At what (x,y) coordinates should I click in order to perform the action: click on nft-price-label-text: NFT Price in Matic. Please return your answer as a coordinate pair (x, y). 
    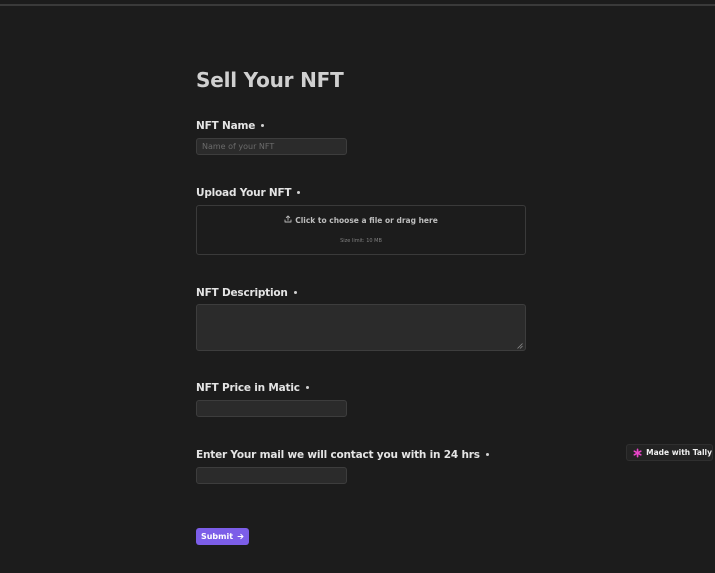
    Looking at the image, I should click on (248, 388).